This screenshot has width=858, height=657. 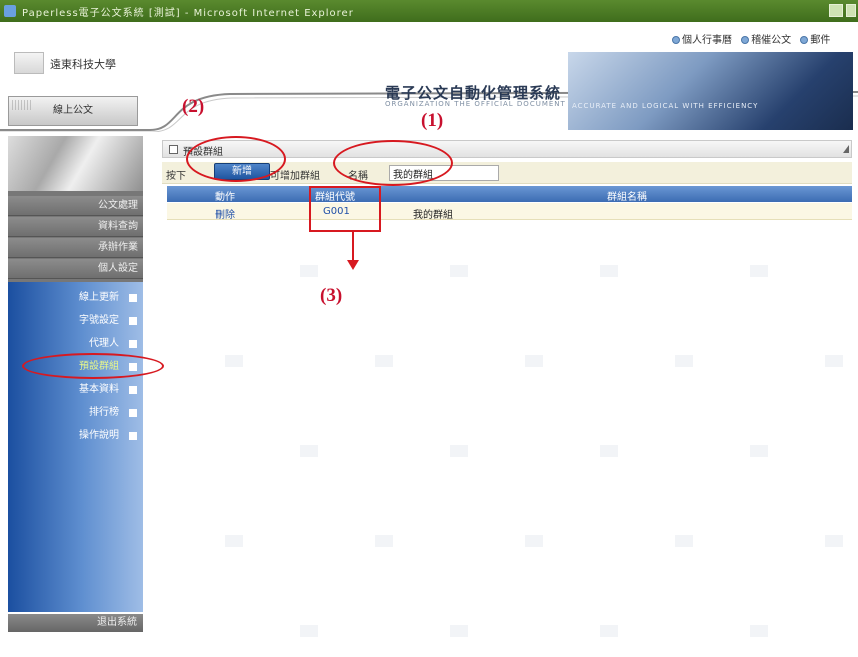 What do you see at coordinates (225, 197) in the screenshot?
I see `column-header-action: 動作` at bounding box center [225, 197].